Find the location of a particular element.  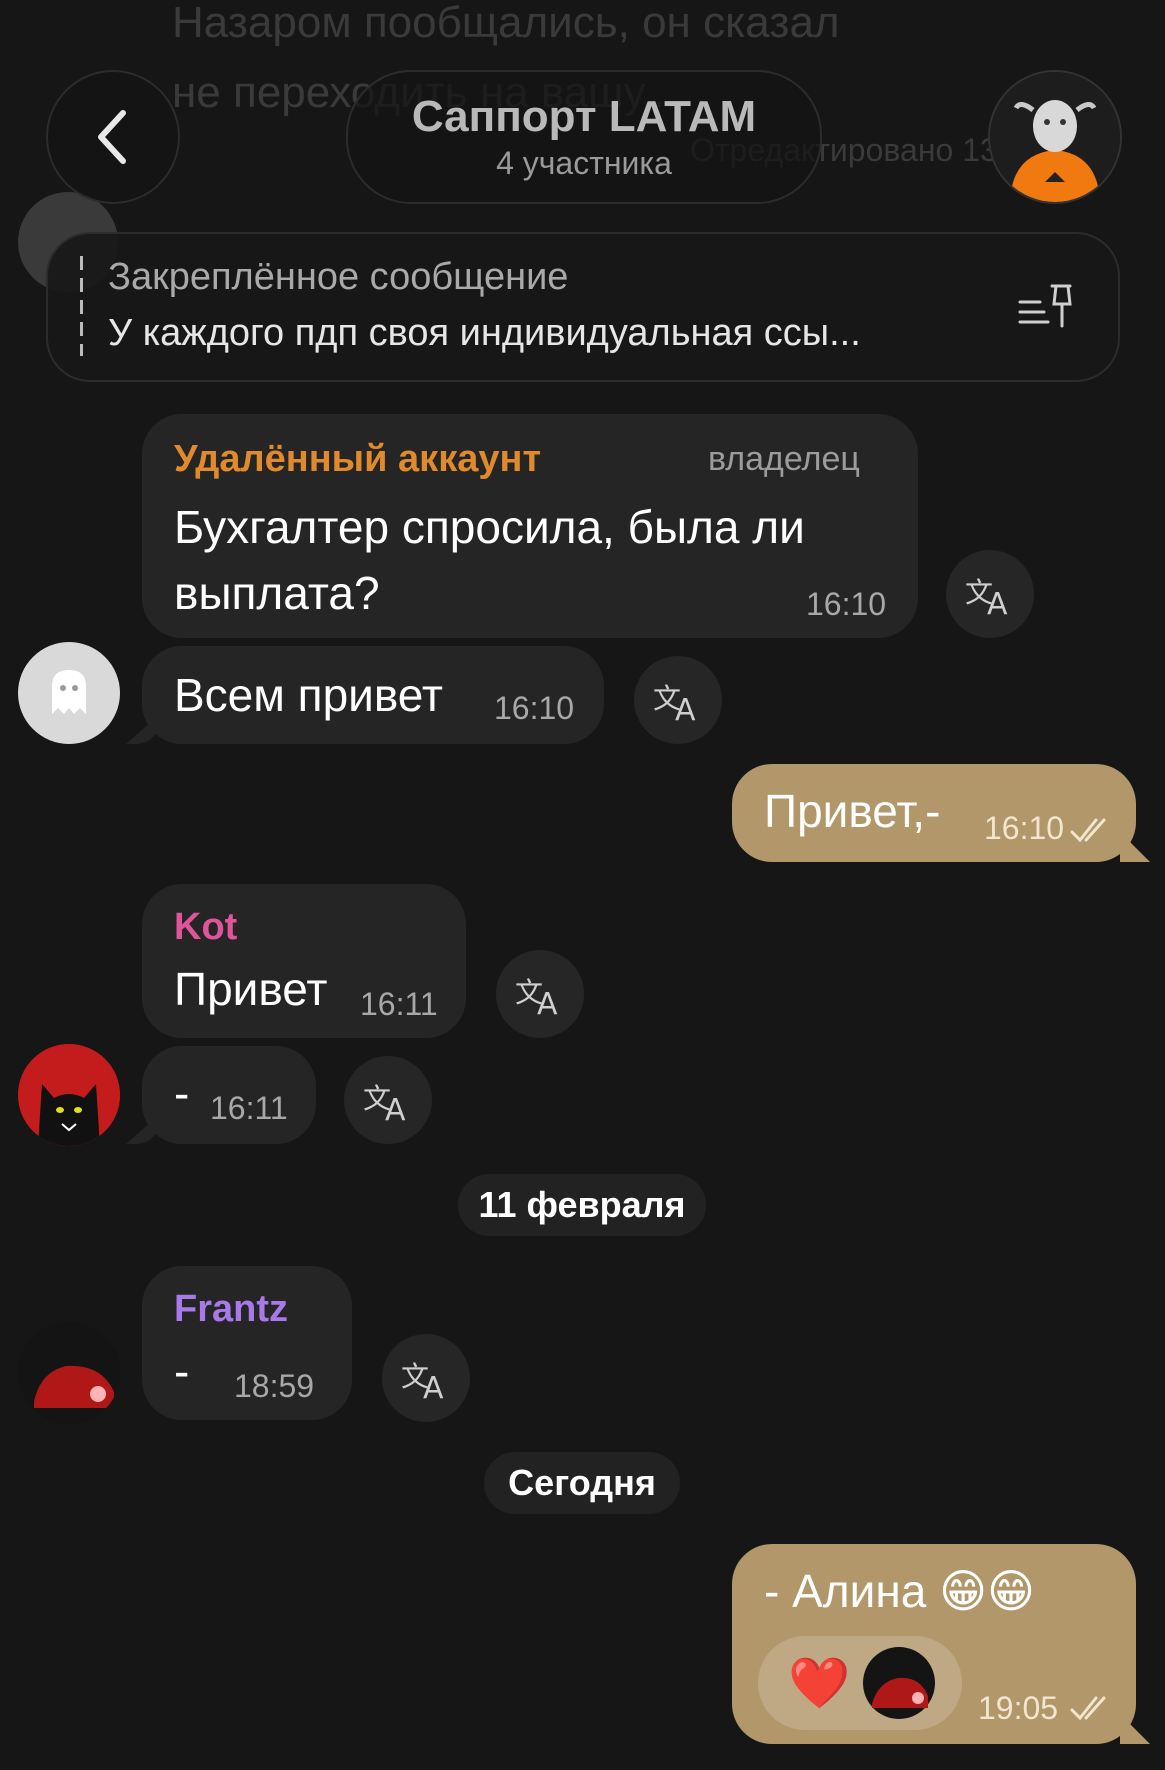

ghost-icon is located at coordinates (69, 692).